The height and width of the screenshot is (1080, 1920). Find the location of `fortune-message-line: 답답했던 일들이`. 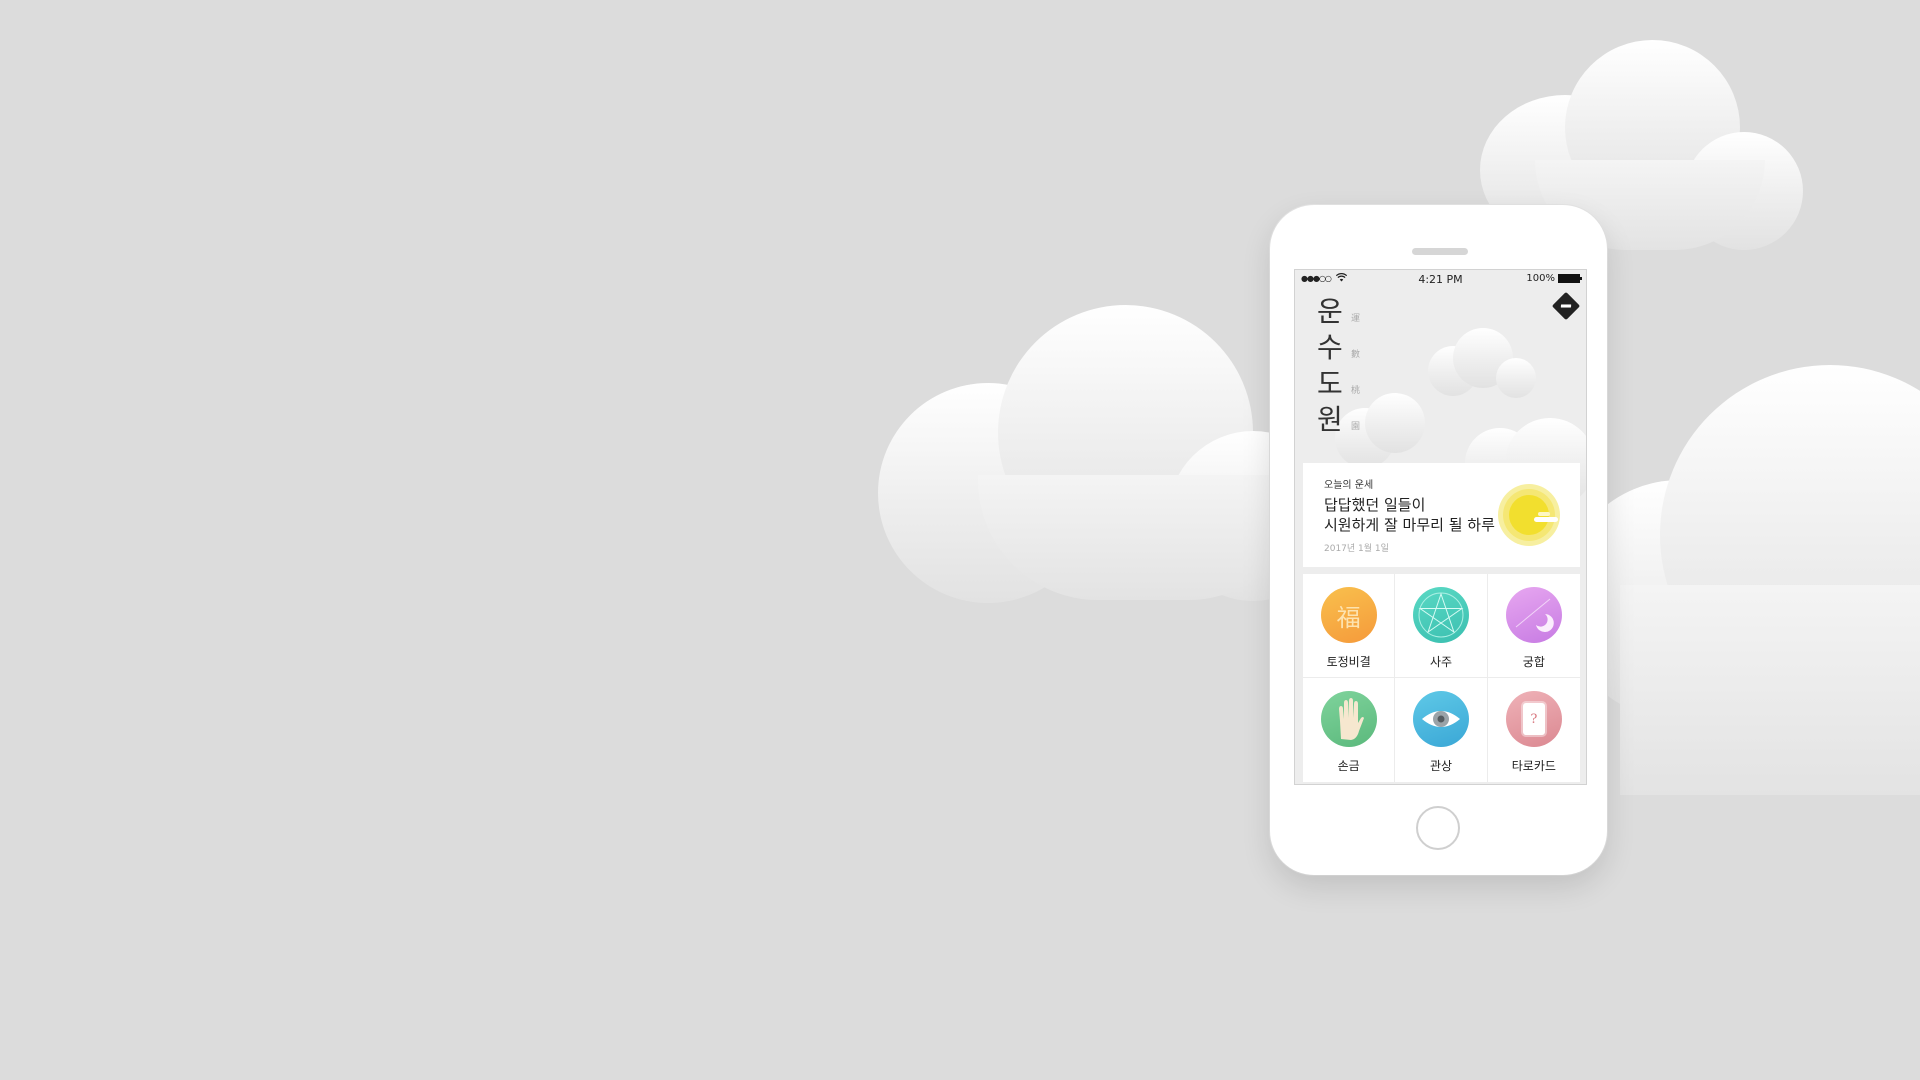

fortune-message-line: 답답했던 일들이 is located at coordinates (1375, 505).